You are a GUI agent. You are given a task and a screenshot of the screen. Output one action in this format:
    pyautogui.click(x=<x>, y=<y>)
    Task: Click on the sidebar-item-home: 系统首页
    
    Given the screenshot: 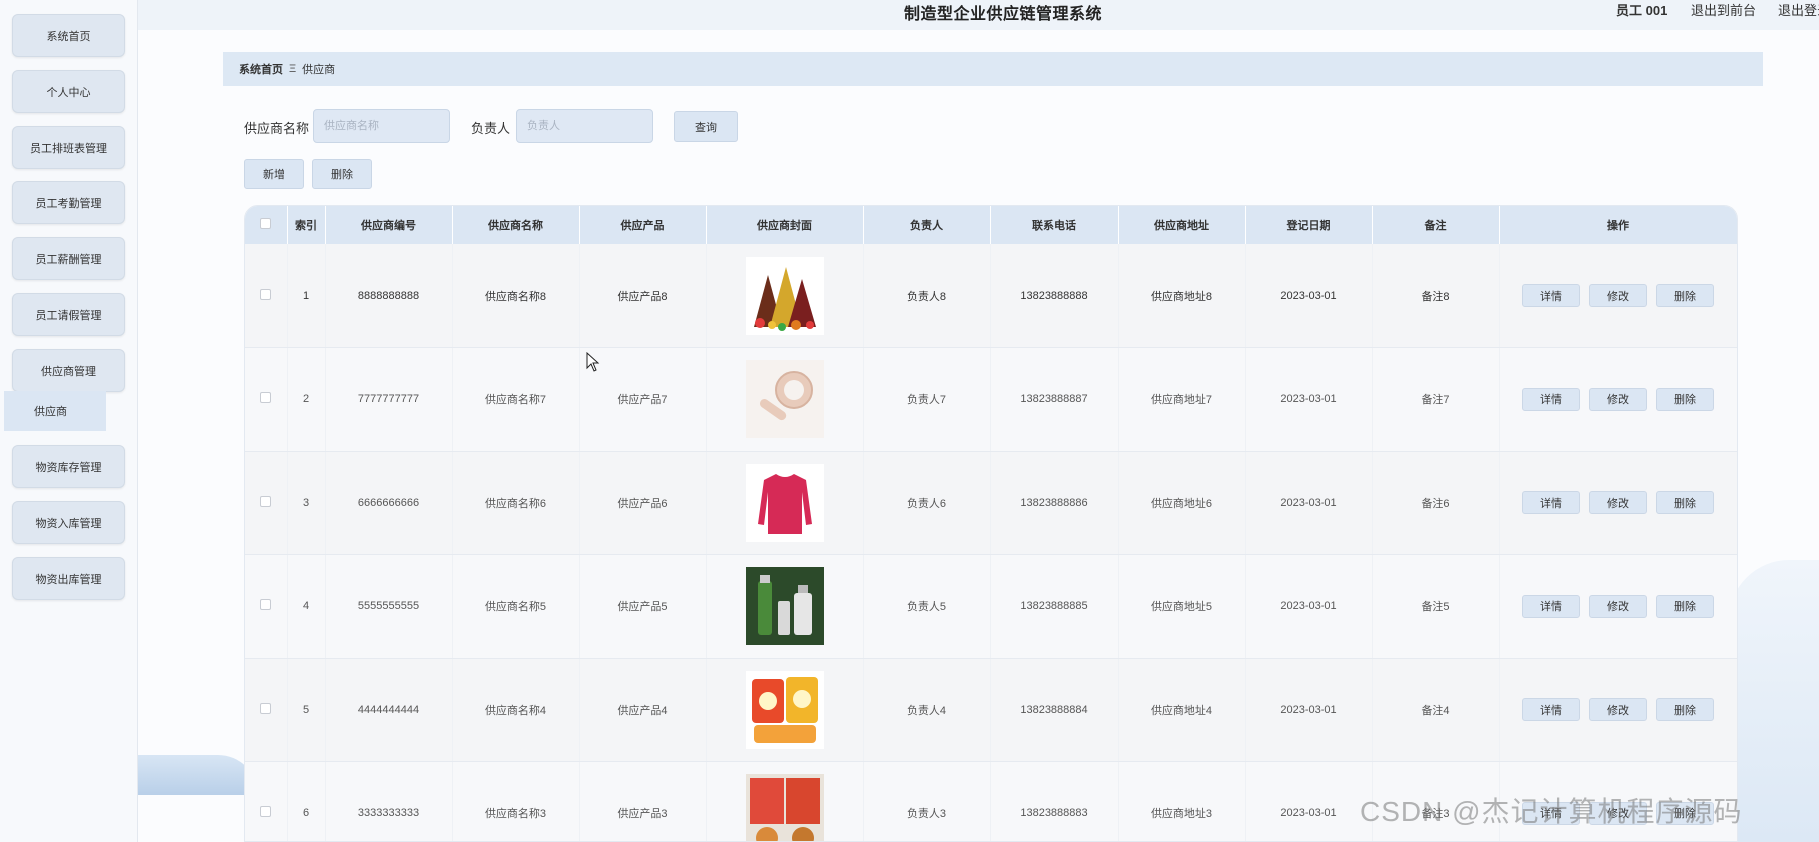 What is the action you would take?
    pyautogui.click(x=68, y=35)
    